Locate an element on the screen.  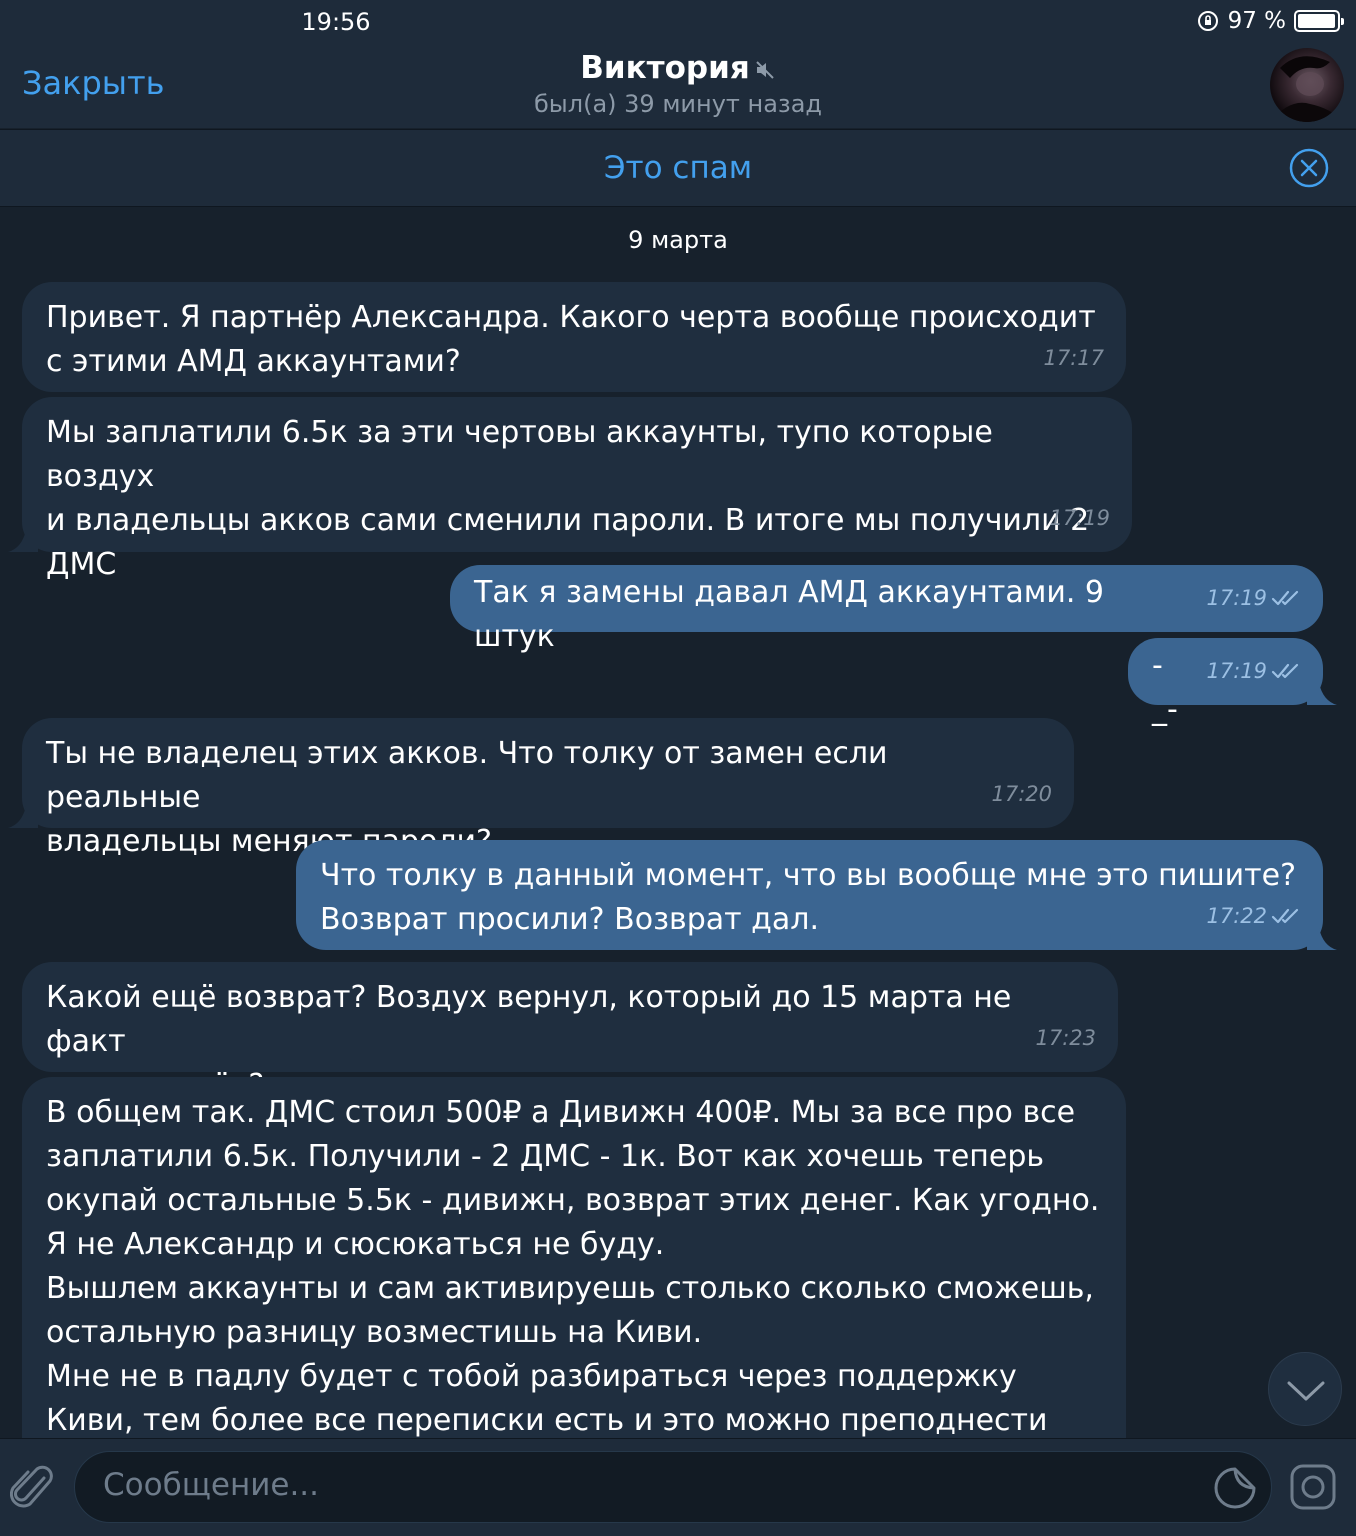
message-time: 17:23 is located at coordinates (1065, 1038).